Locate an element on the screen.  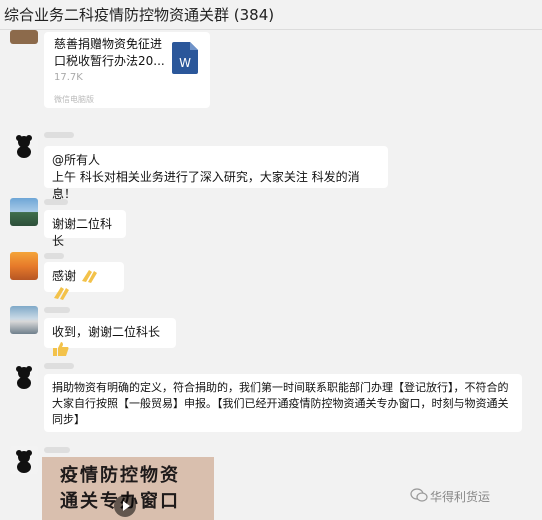
image-message: 疫情防控物资 通关专办窗口 is located at coordinates (128, 488).